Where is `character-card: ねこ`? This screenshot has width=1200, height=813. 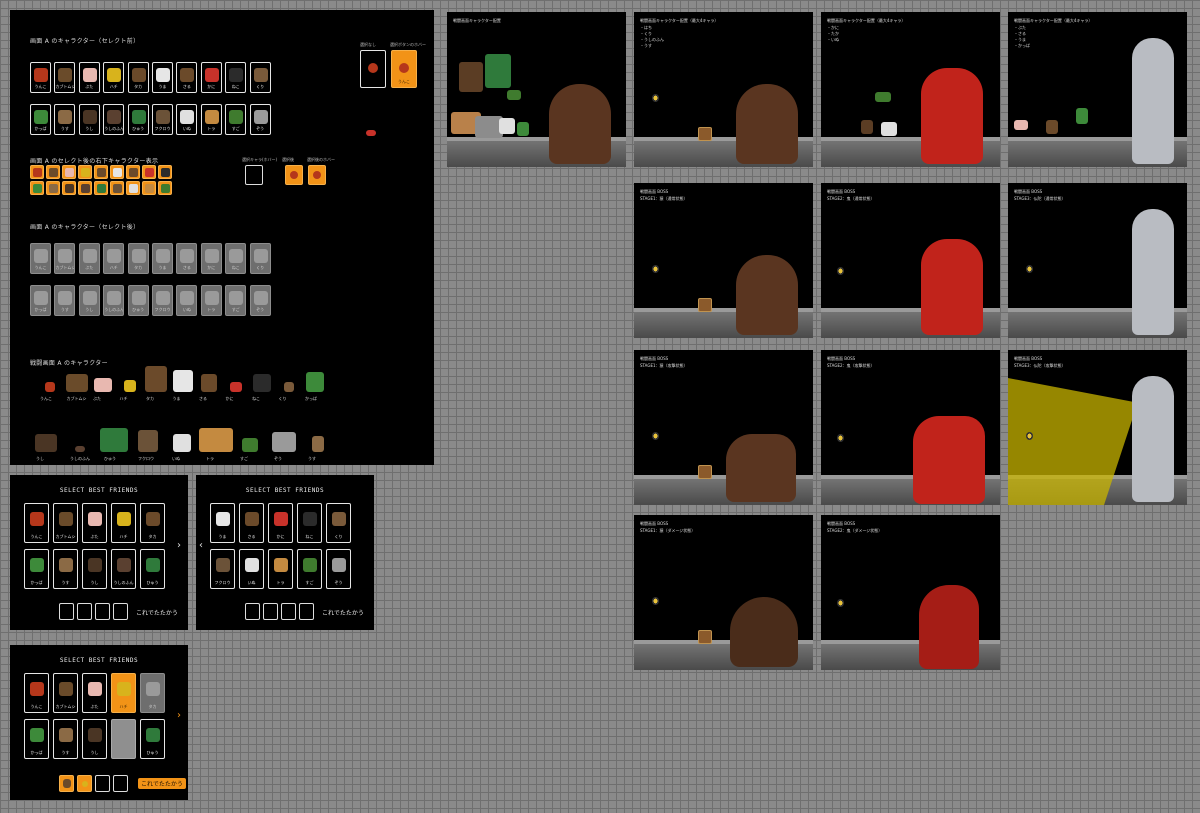 character-card: ねこ is located at coordinates (236, 258).